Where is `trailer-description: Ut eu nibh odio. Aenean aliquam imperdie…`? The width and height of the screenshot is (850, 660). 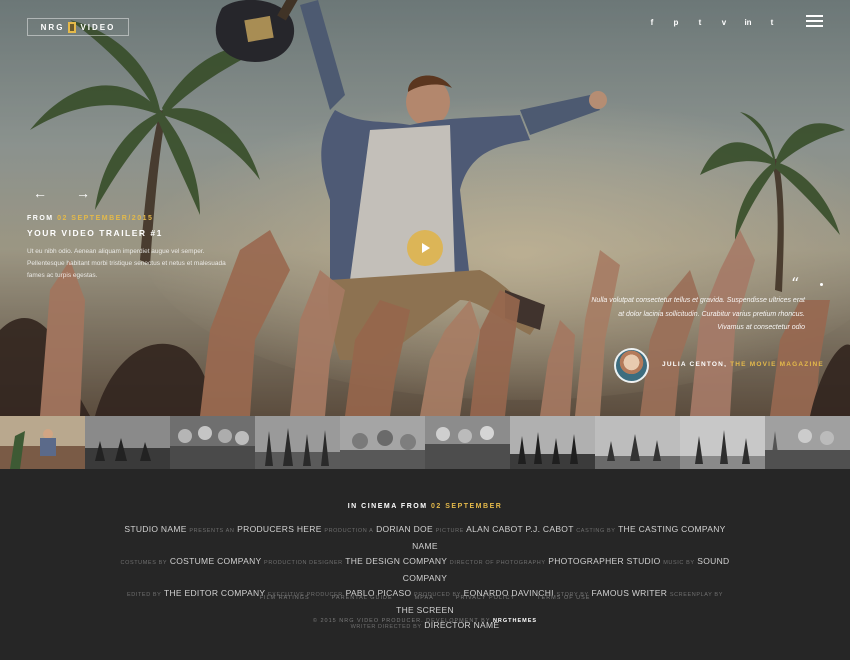
trailer-description: Ut eu nibh odio. Aenean aliquam imperdie… is located at coordinates (126, 263).